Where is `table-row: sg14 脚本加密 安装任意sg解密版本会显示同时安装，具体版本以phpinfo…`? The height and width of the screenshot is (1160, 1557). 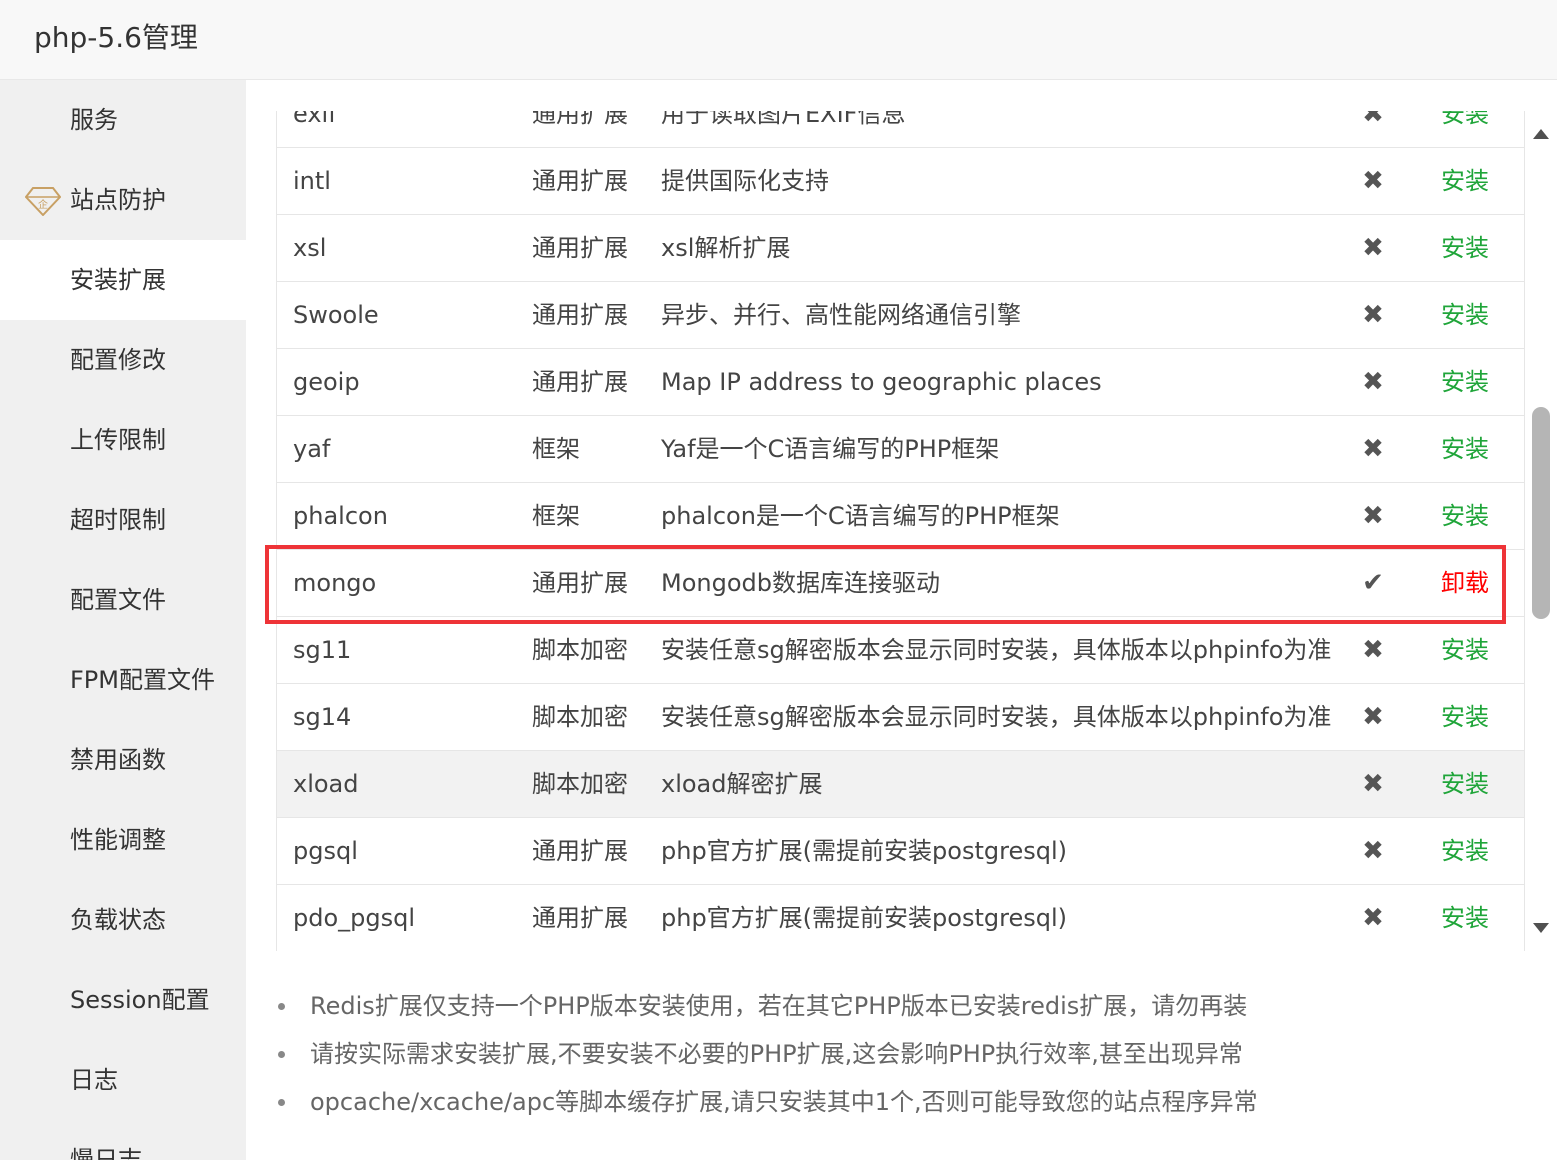
table-row: sg14 脚本加密 安装任意sg解密版本会显示同时安装，具体版本以phpinfo… is located at coordinates (900, 717).